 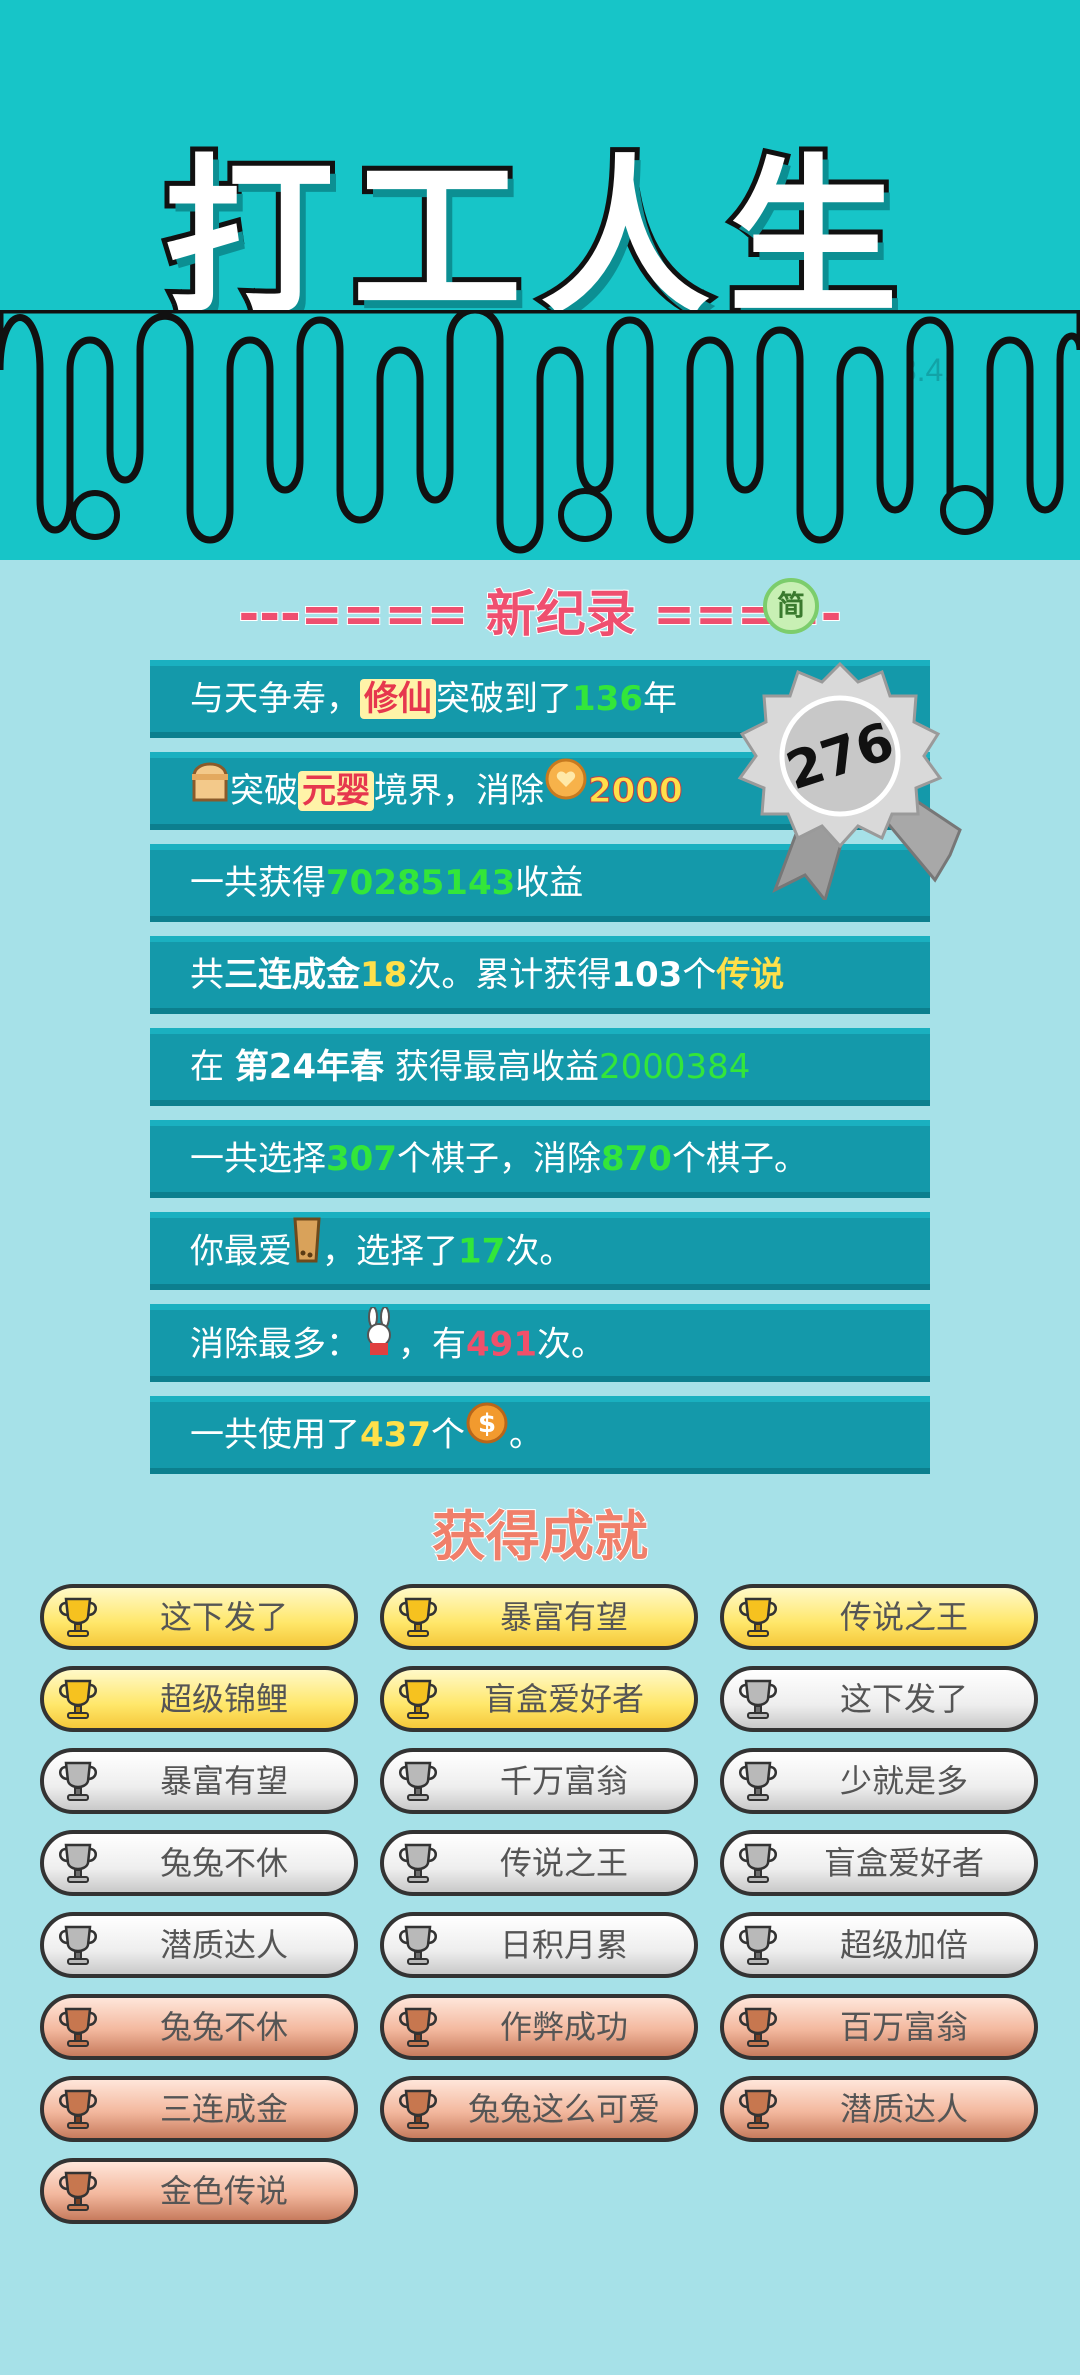 I want to click on record-row: 一共选择307个棋子，消除870个棋子。, so click(x=540, y=1159).